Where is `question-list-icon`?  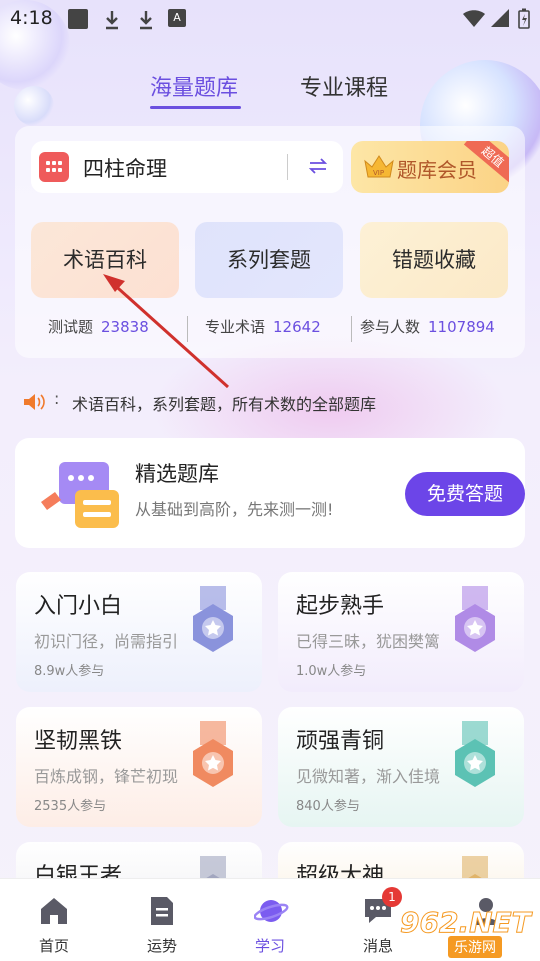
question-list-icon is located at coordinates (80, 495).